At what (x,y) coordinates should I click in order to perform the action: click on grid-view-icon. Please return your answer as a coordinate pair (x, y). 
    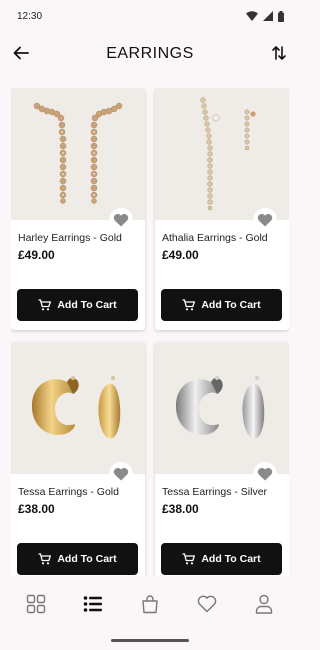
    Looking at the image, I should click on (36, 604).